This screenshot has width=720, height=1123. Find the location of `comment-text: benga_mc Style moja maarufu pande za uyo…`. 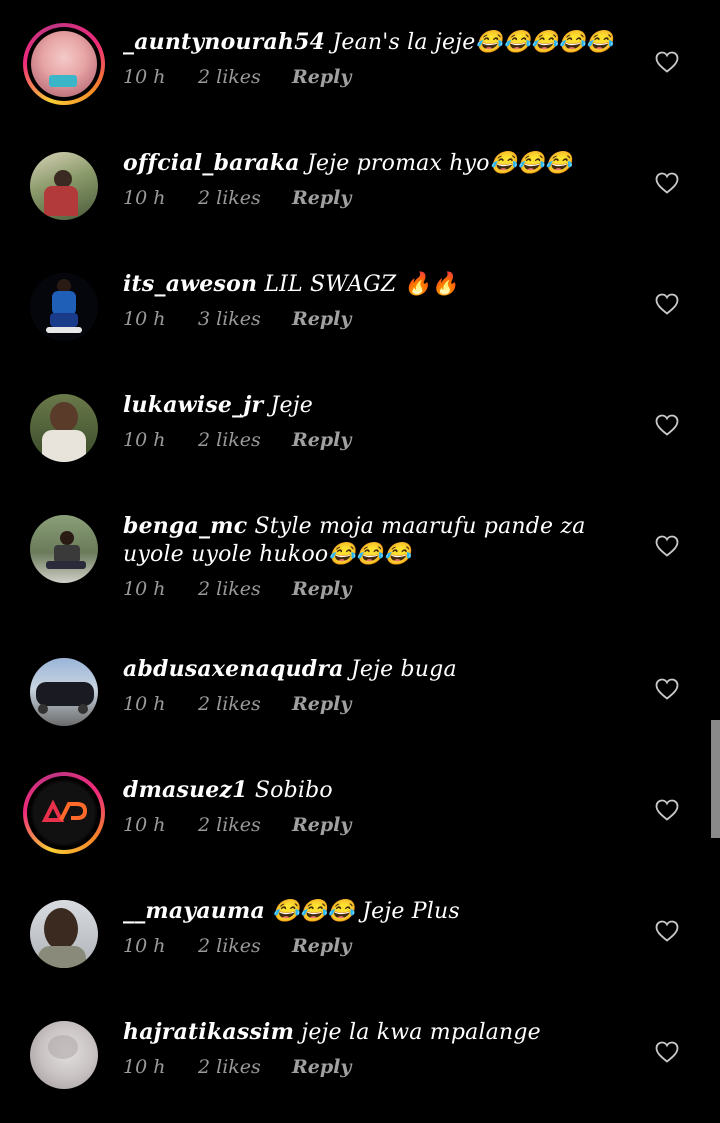

comment-text: benga_mc Style moja maarufu pande za uyo… is located at coordinates (378, 540).